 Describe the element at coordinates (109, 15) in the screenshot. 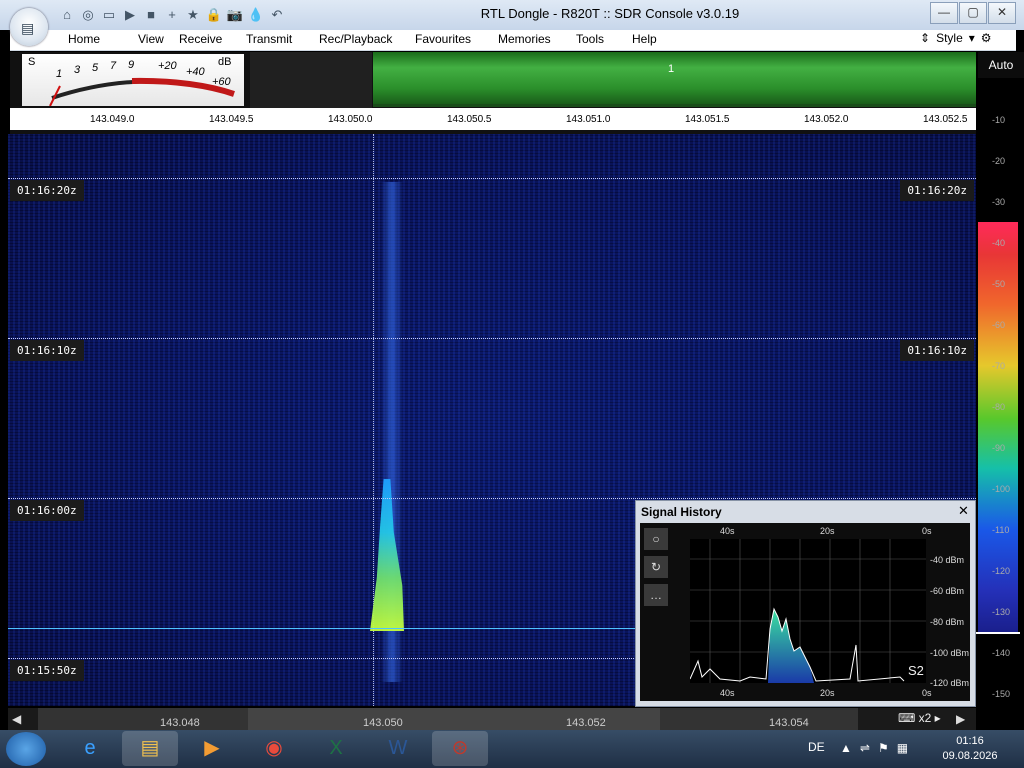

I see `folder-icon: ▭` at that location.